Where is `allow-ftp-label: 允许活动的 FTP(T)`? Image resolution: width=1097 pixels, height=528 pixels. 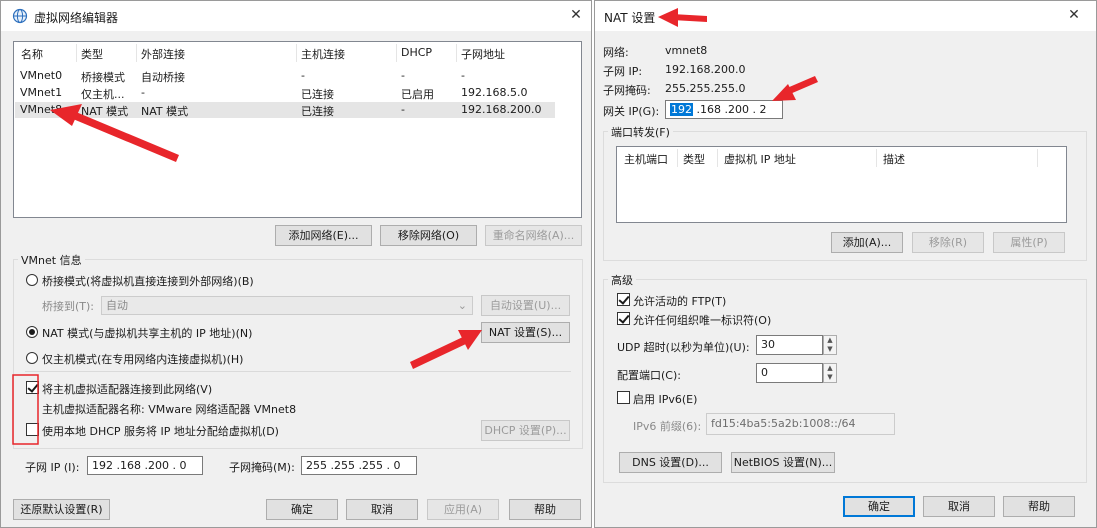
allow-ftp-label: 允许活动的 FTP(T) is located at coordinates (679, 301).